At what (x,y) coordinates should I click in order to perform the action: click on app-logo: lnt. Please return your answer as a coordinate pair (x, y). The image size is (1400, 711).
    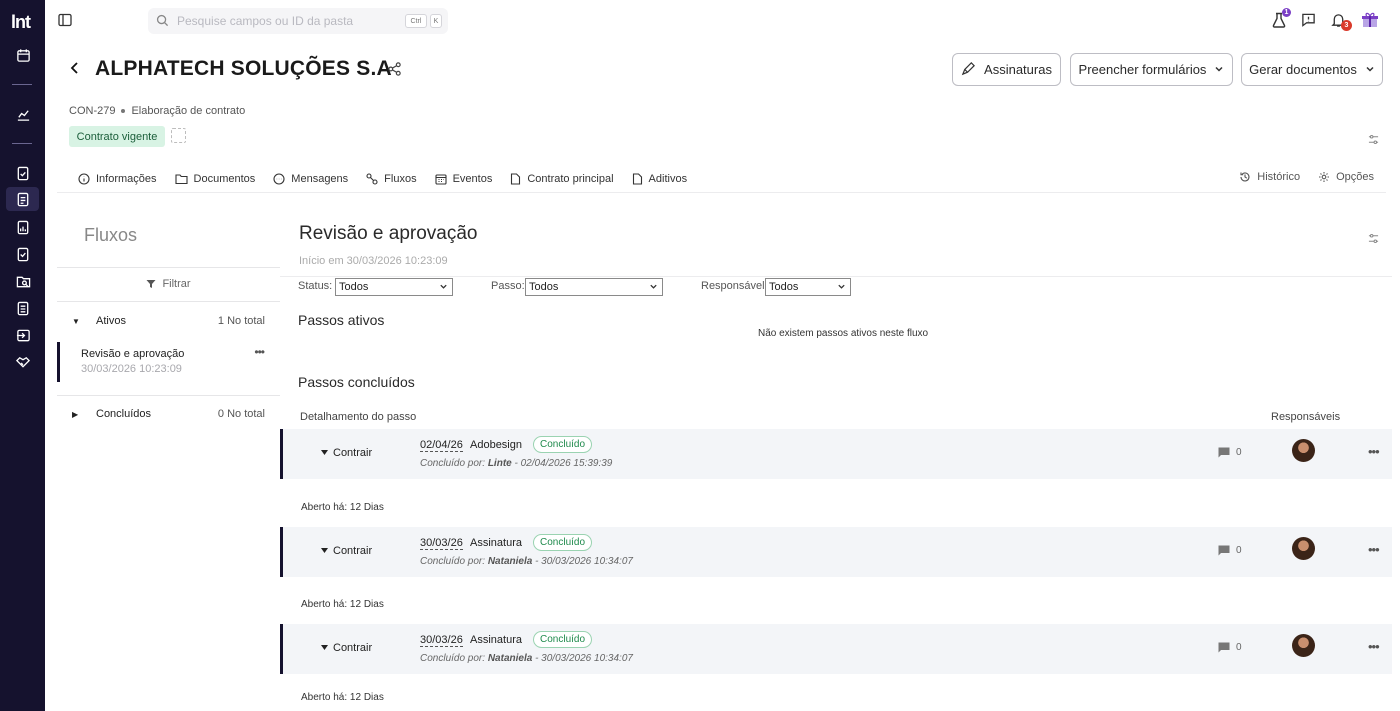
    Looking at the image, I should click on (21, 22).